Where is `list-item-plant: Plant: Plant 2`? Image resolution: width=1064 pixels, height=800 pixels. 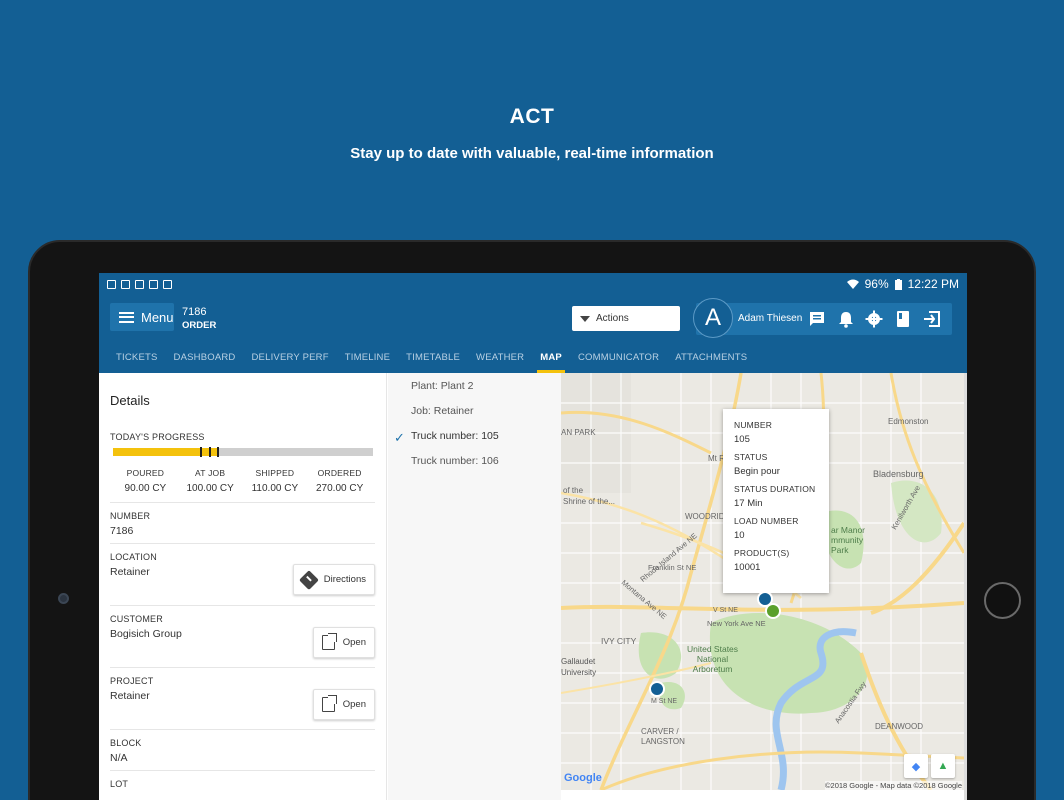
list-item-plant: Plant: Plant 2 is located at coordinates (442, 386).